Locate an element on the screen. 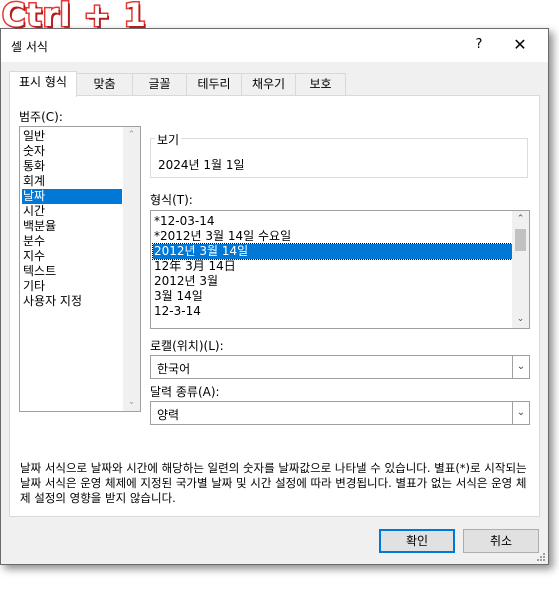 The image size is (559, 592). category-item: 백분율 is located at coordinates (72, 226).